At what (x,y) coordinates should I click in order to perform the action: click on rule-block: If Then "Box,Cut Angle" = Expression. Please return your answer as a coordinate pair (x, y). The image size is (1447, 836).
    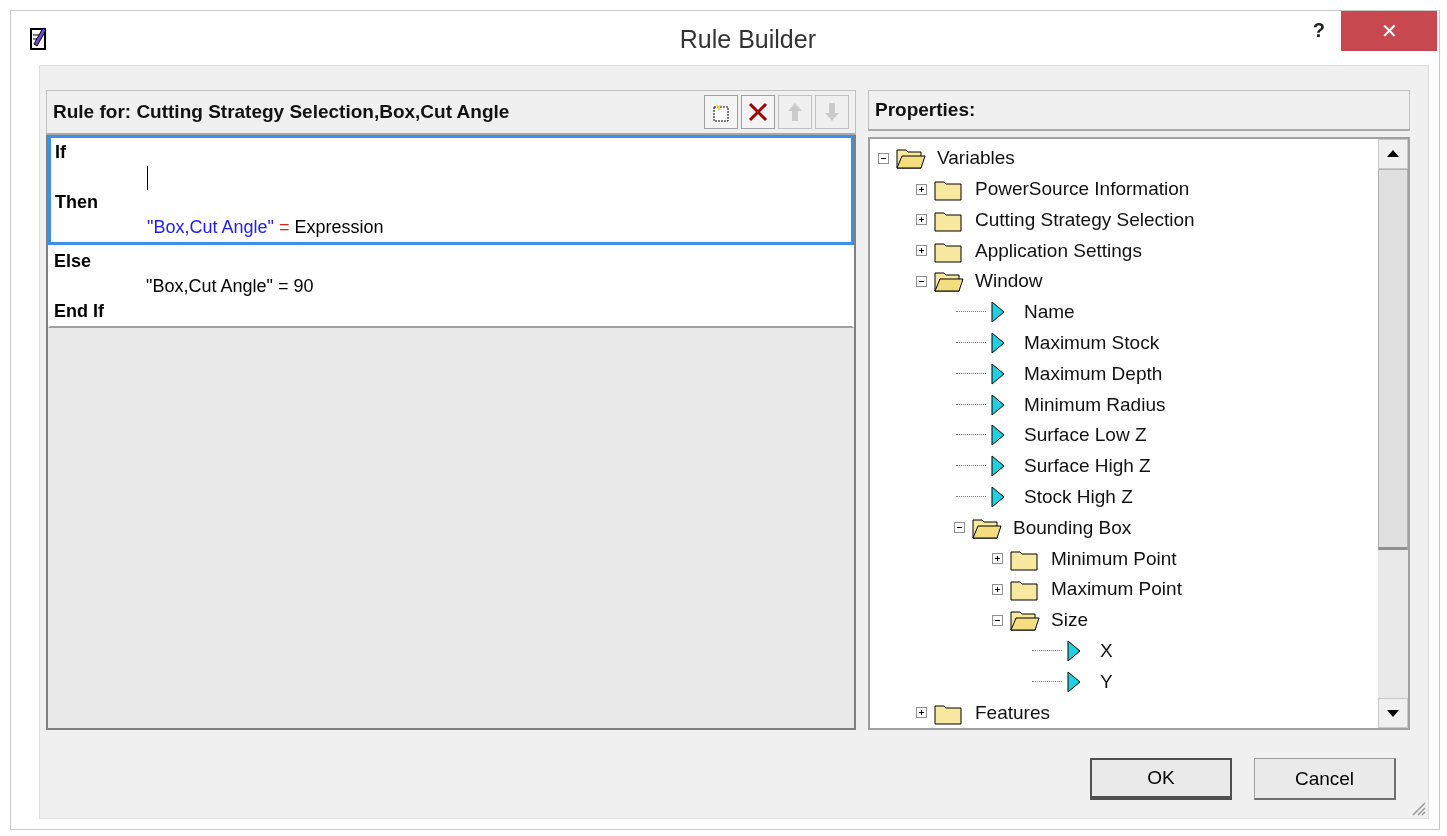
    Looking at the image, I should click on (451, 190).